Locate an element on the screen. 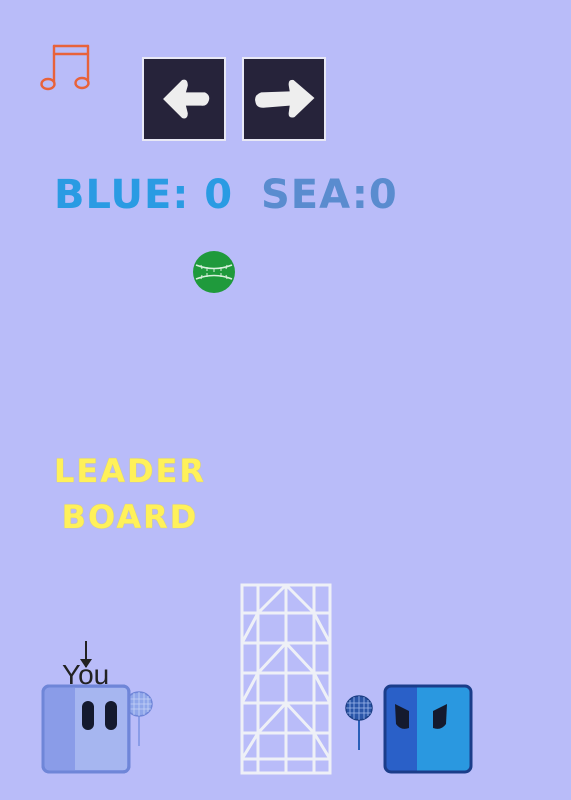 The image size is (571, 800). move-right-button is located at coordinates (284, 99).